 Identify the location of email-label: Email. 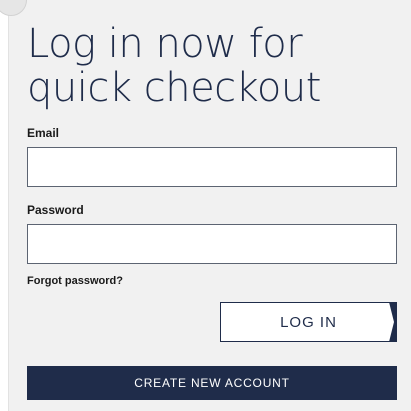
(43, 133).